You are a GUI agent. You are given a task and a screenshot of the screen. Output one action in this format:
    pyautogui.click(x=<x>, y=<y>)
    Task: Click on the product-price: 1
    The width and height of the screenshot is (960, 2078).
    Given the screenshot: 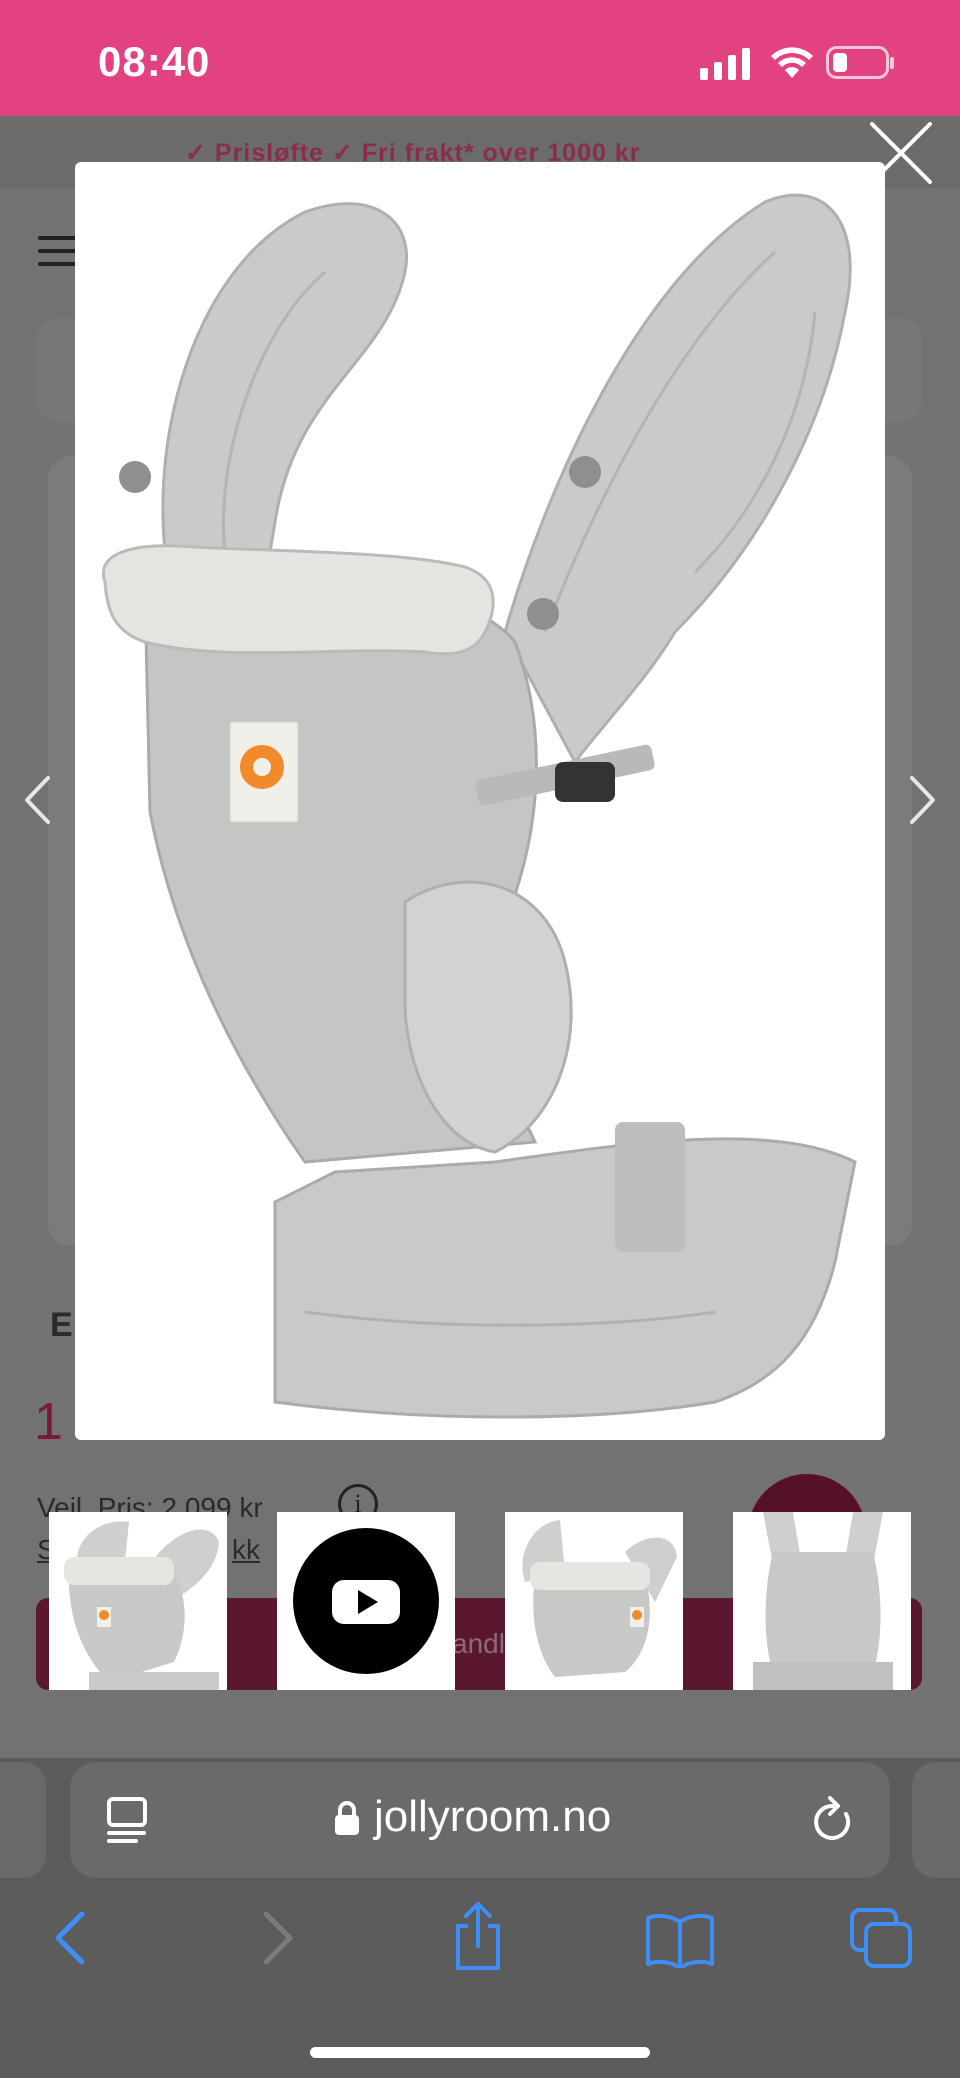 What is the action you would take?
    pyautogui.click(x=48, y=1422)
    